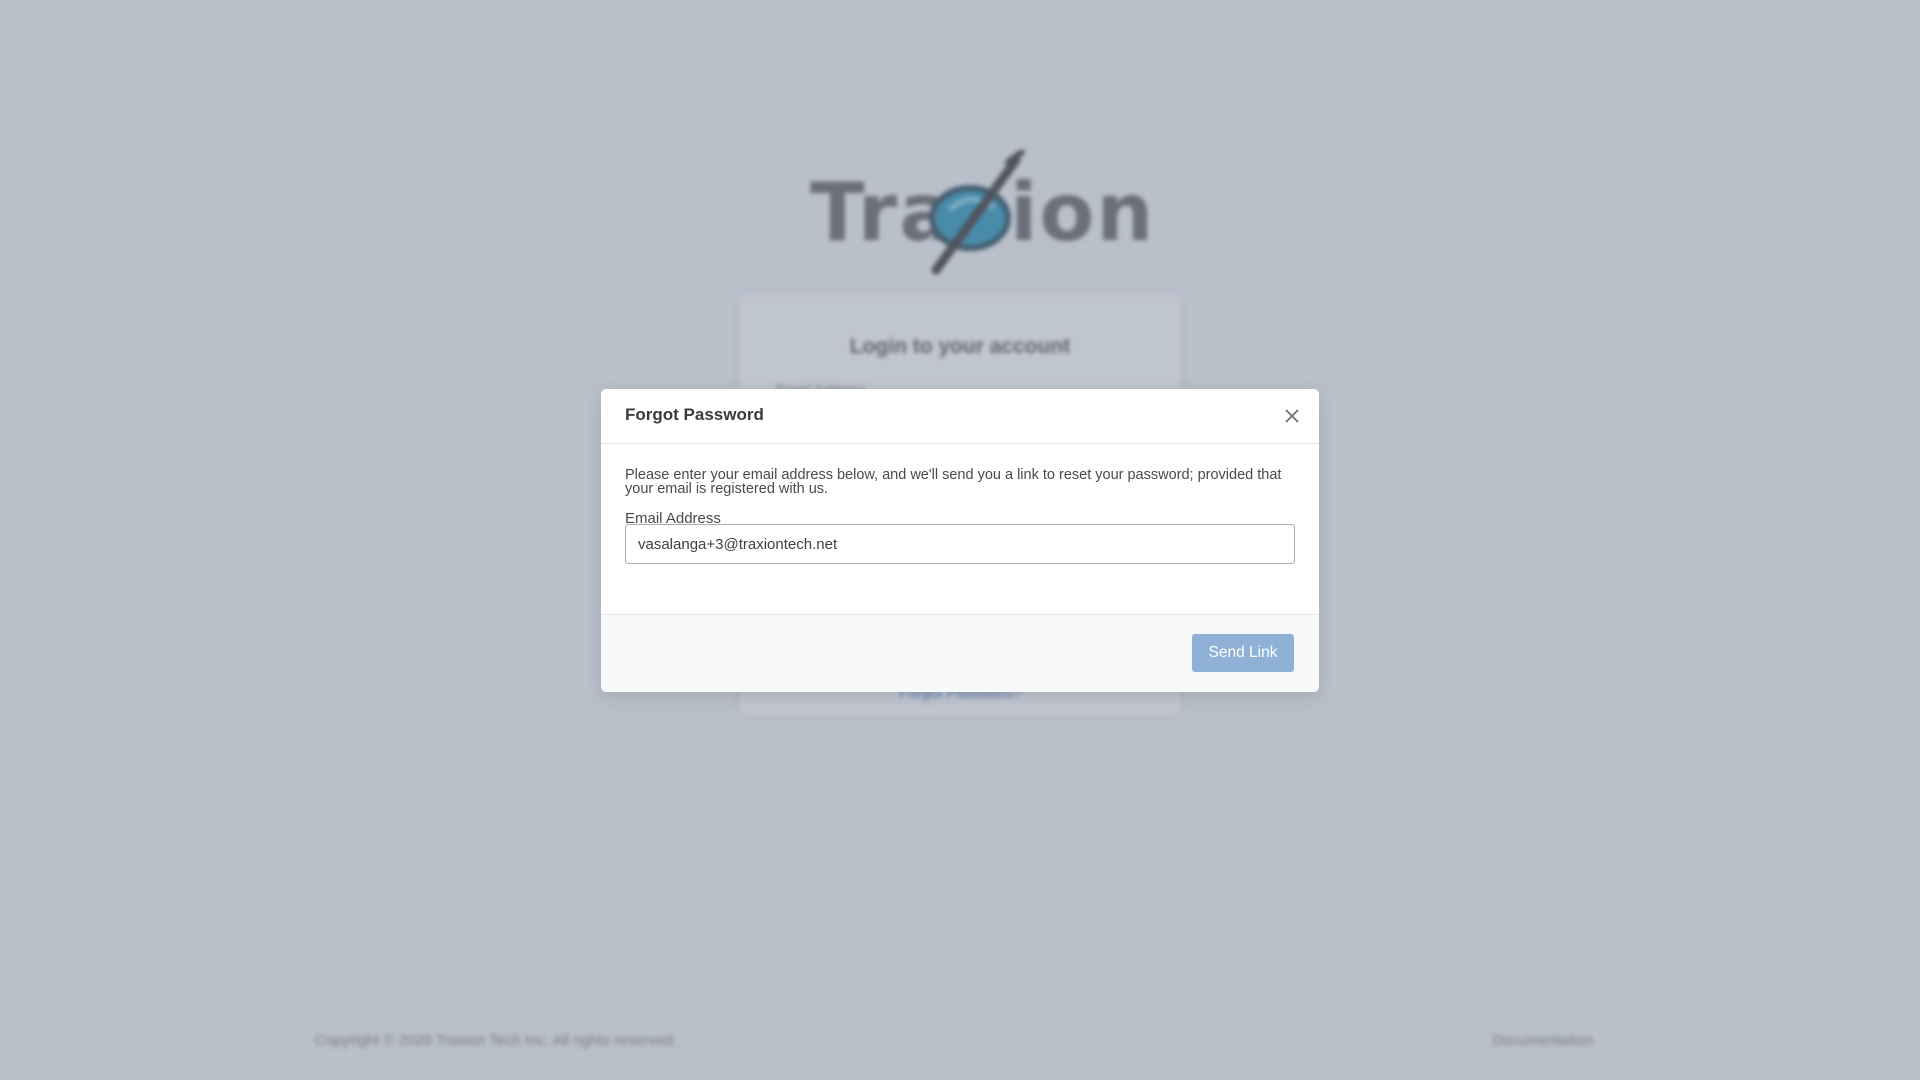  Describe the element at coordinates (1292, 416) in the screenshot. I see `close-icon` at that location.